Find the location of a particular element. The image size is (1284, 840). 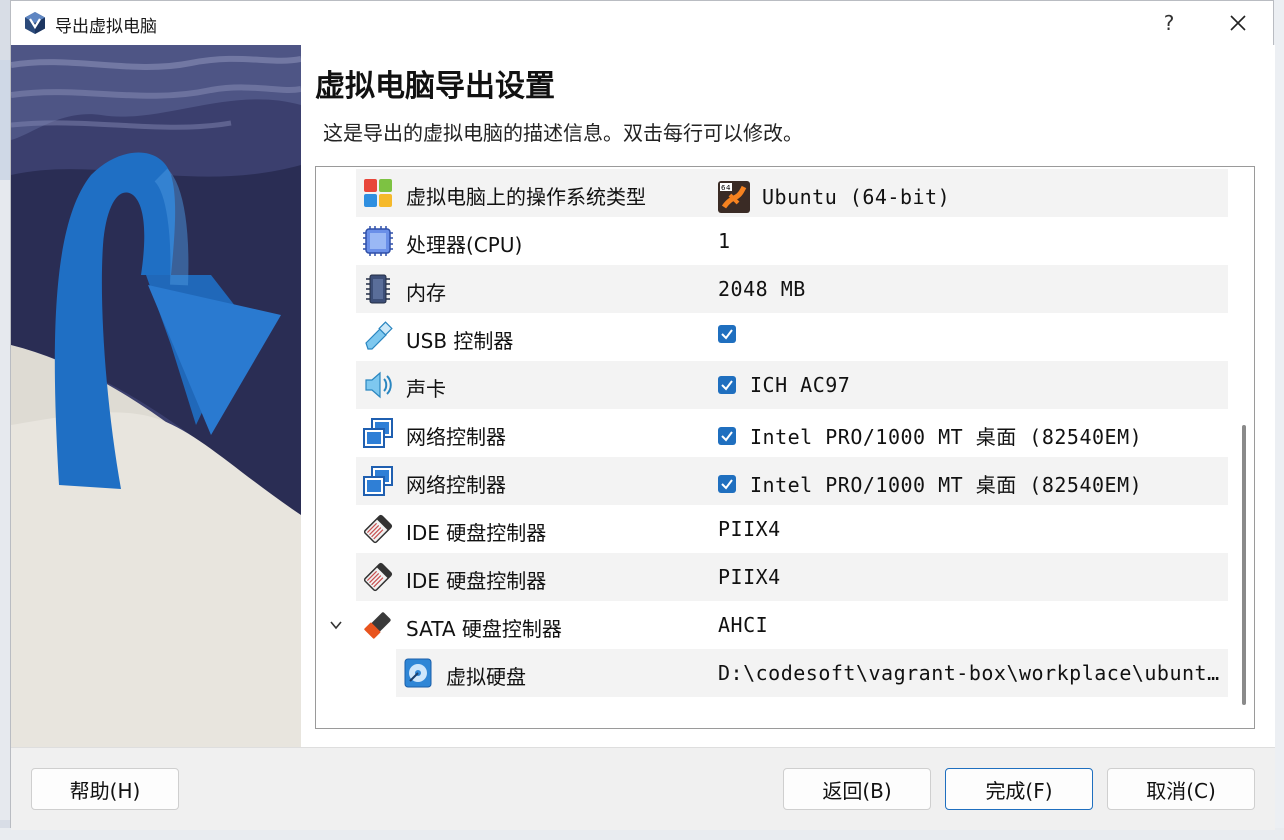

help-button: ? is located at coordinates (1169, 23).